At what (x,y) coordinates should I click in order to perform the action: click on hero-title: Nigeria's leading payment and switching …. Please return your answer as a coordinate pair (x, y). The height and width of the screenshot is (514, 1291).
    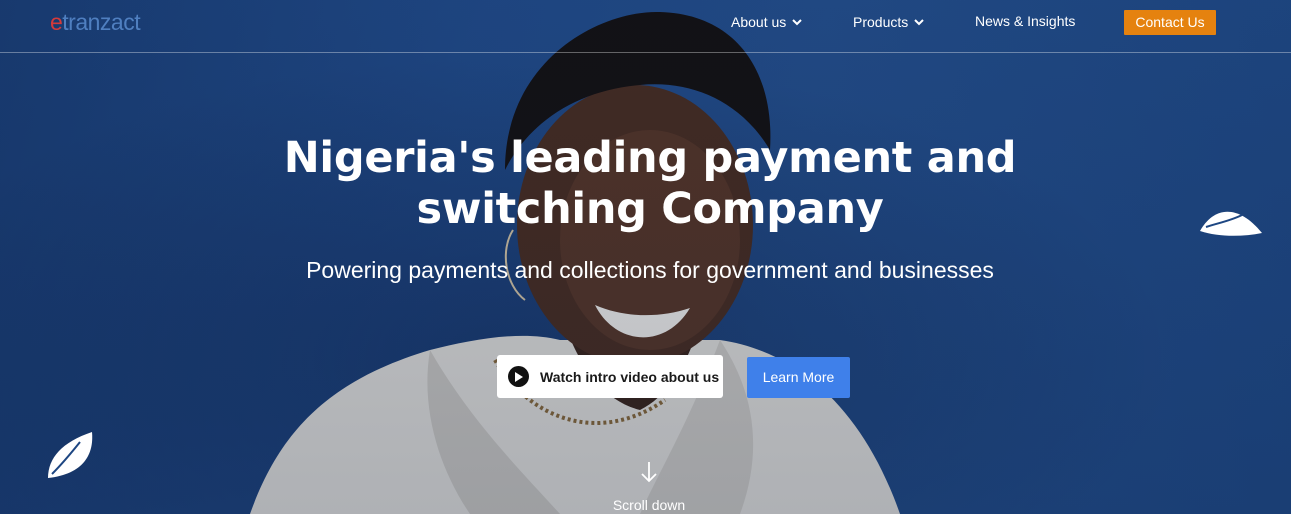
    Looking at the image, I should click on (650, 184).